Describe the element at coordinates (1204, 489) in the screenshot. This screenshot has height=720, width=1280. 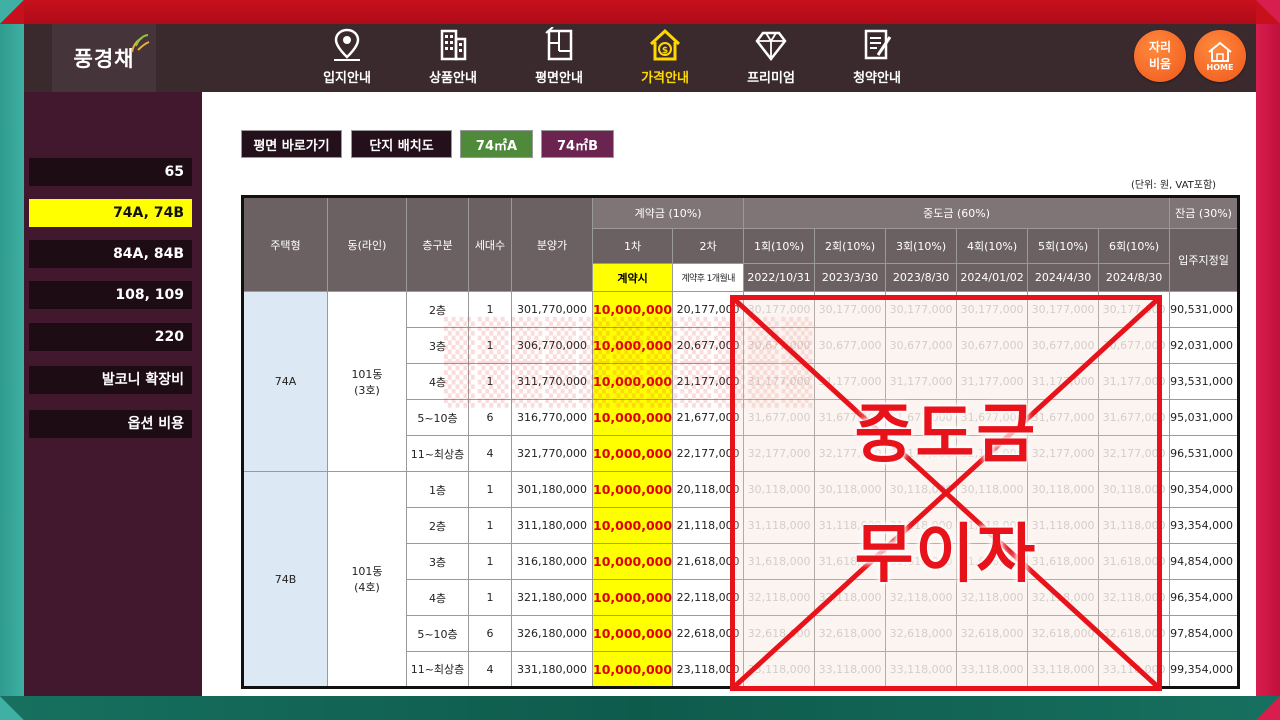
I see `balance-cell: 90,354,000` at that location.